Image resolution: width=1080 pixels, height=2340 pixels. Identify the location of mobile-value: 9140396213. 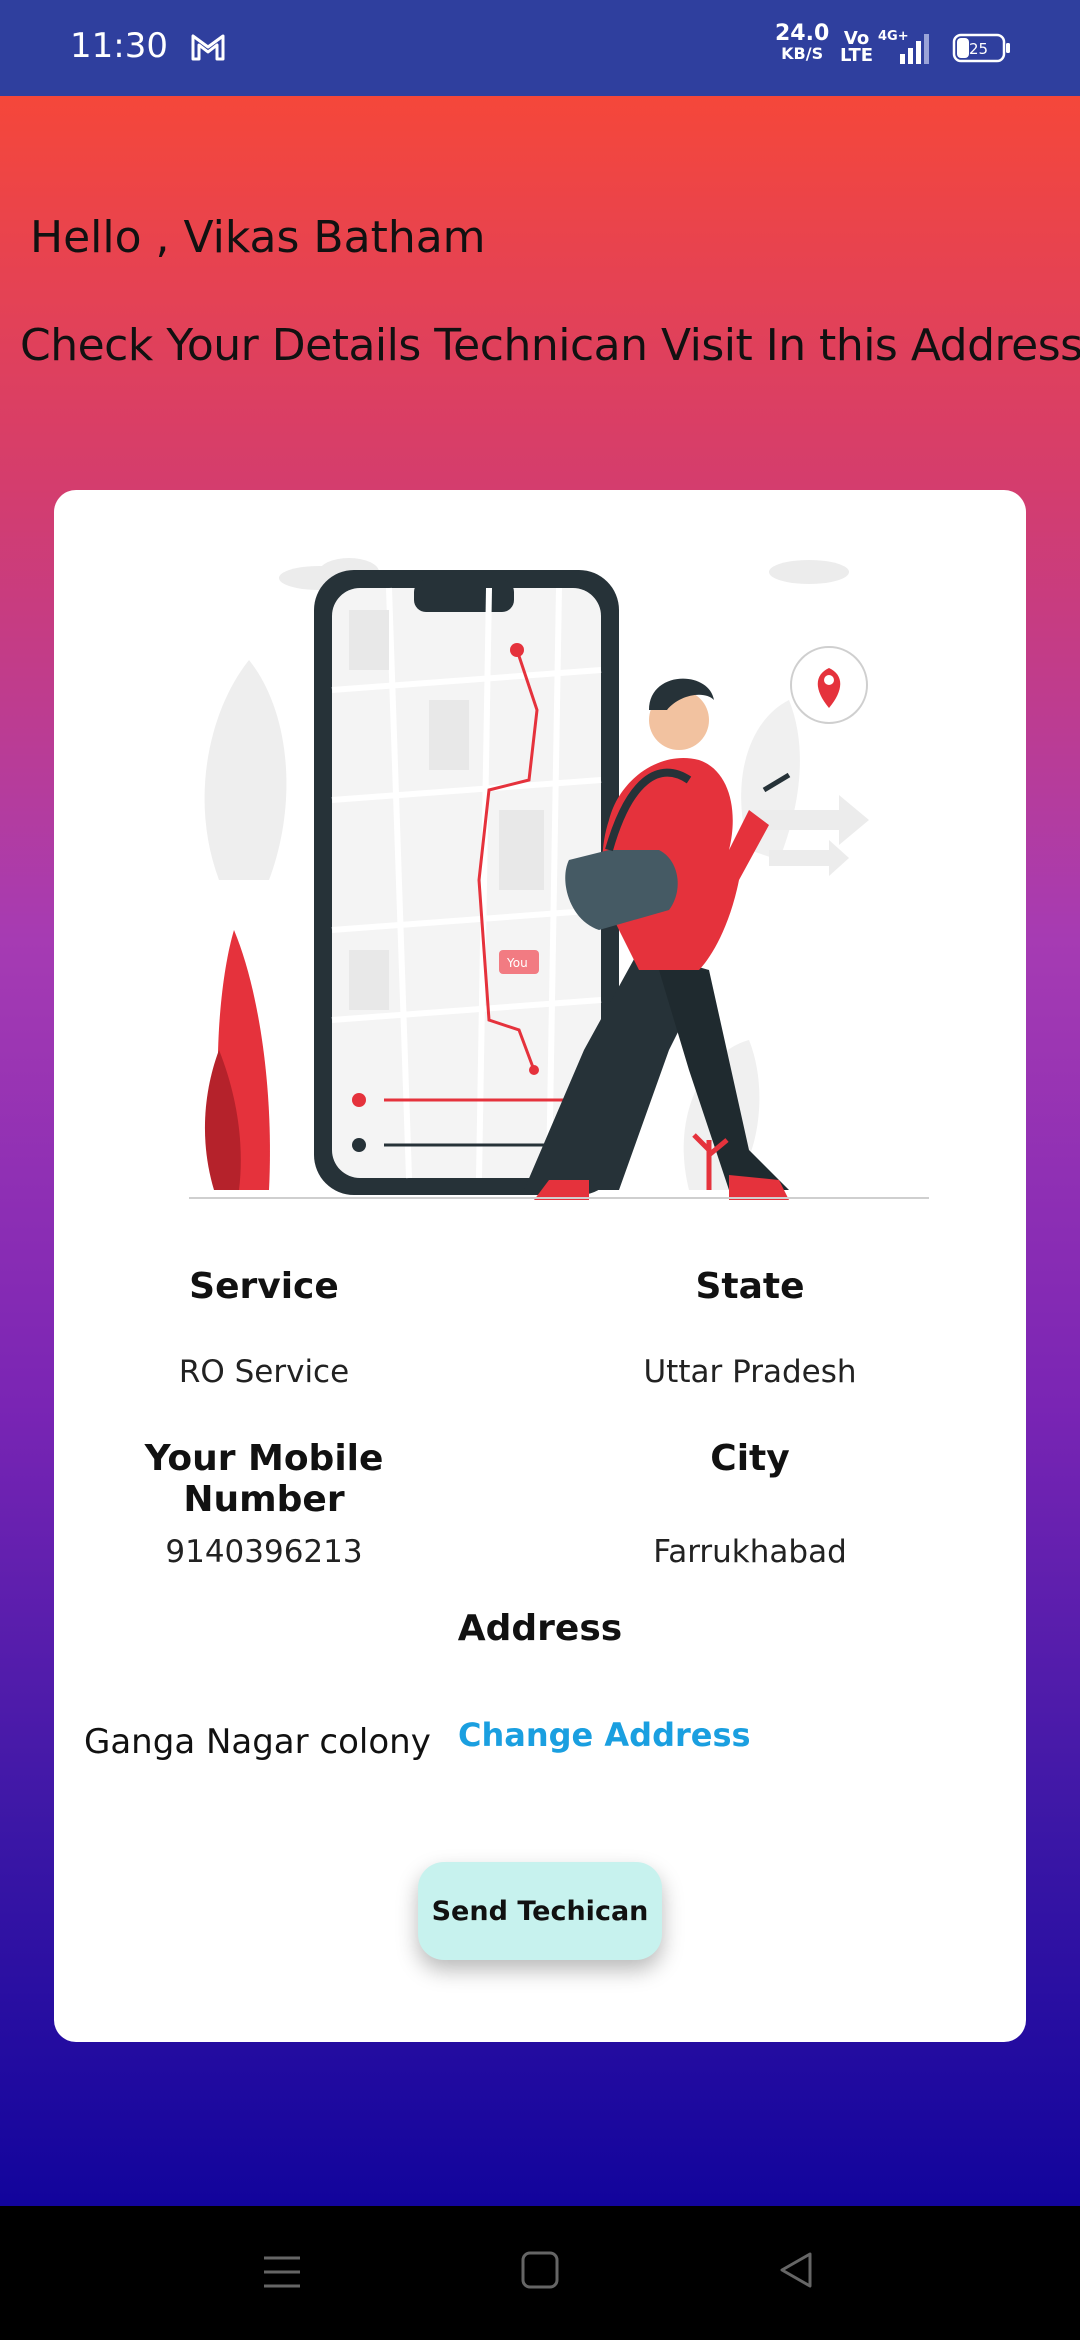
(264, 1552).